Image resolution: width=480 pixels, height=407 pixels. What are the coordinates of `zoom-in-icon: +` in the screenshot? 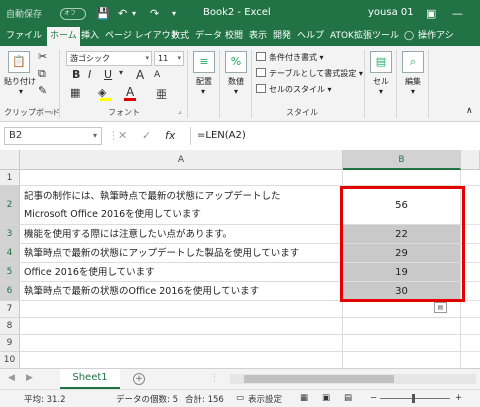 It's located at (458, 398).